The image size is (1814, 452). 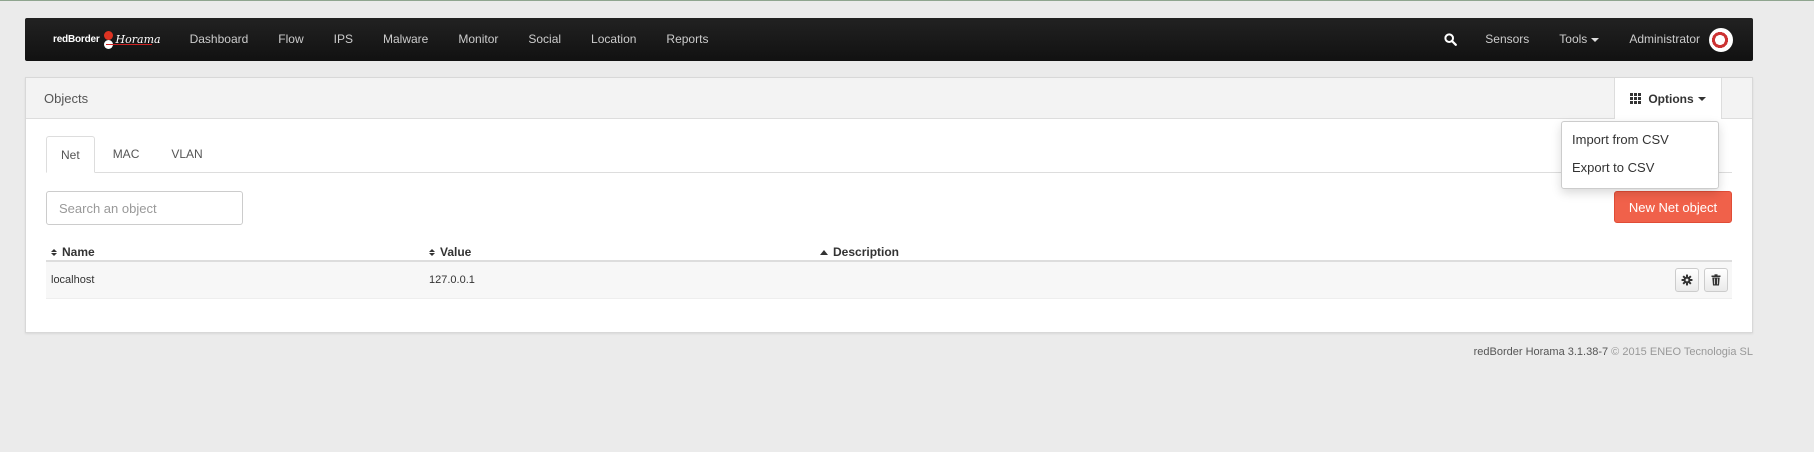 What do you see at coordinates (1721, 39) in the screenshot?
I see `avatar` at bounding box center [1721, 39].